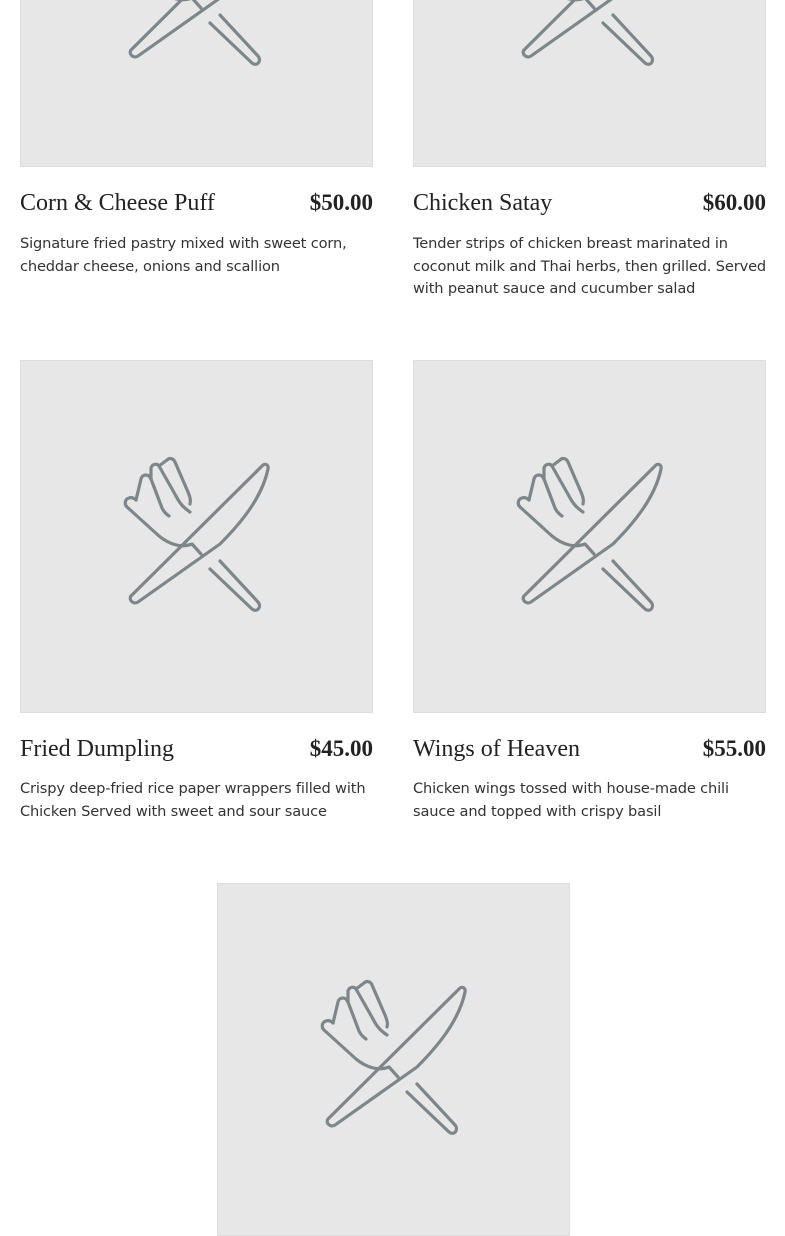  What do you see at coordinates (97, 749) in the screenshot?
I see `menu-item-name: Fried Dumpling` at bounding box center [97, 749].